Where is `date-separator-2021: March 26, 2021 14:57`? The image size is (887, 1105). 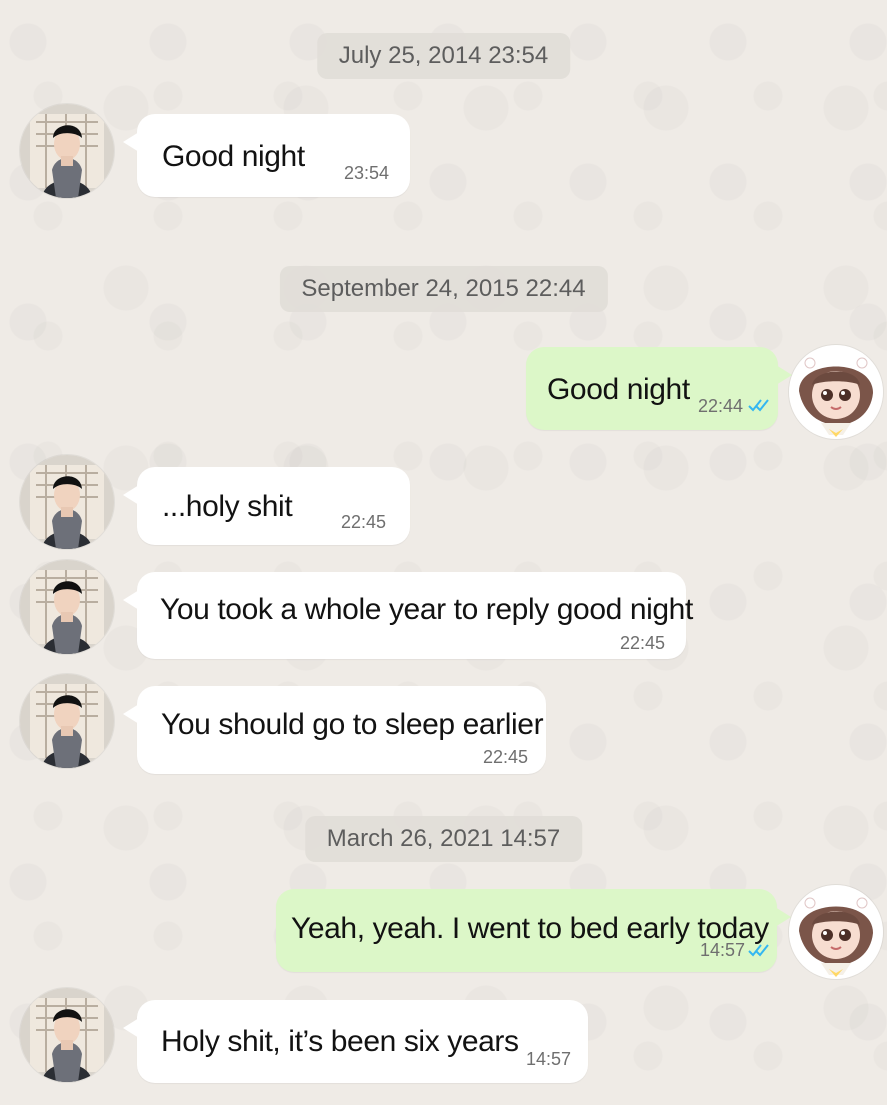
date-separator-2021: March 26, 2021 14:57 is located at coordinates (443, 839).